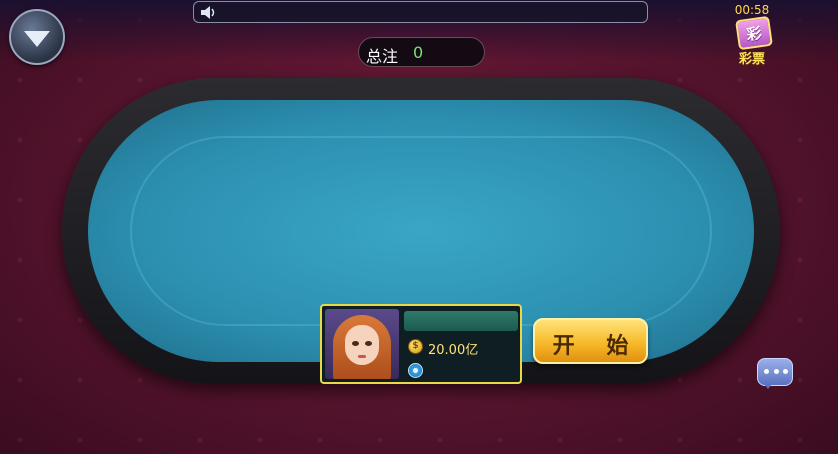  Describe the element at coordinates (461, 321) in the screenshot. I see `player-name-bar` at that location.